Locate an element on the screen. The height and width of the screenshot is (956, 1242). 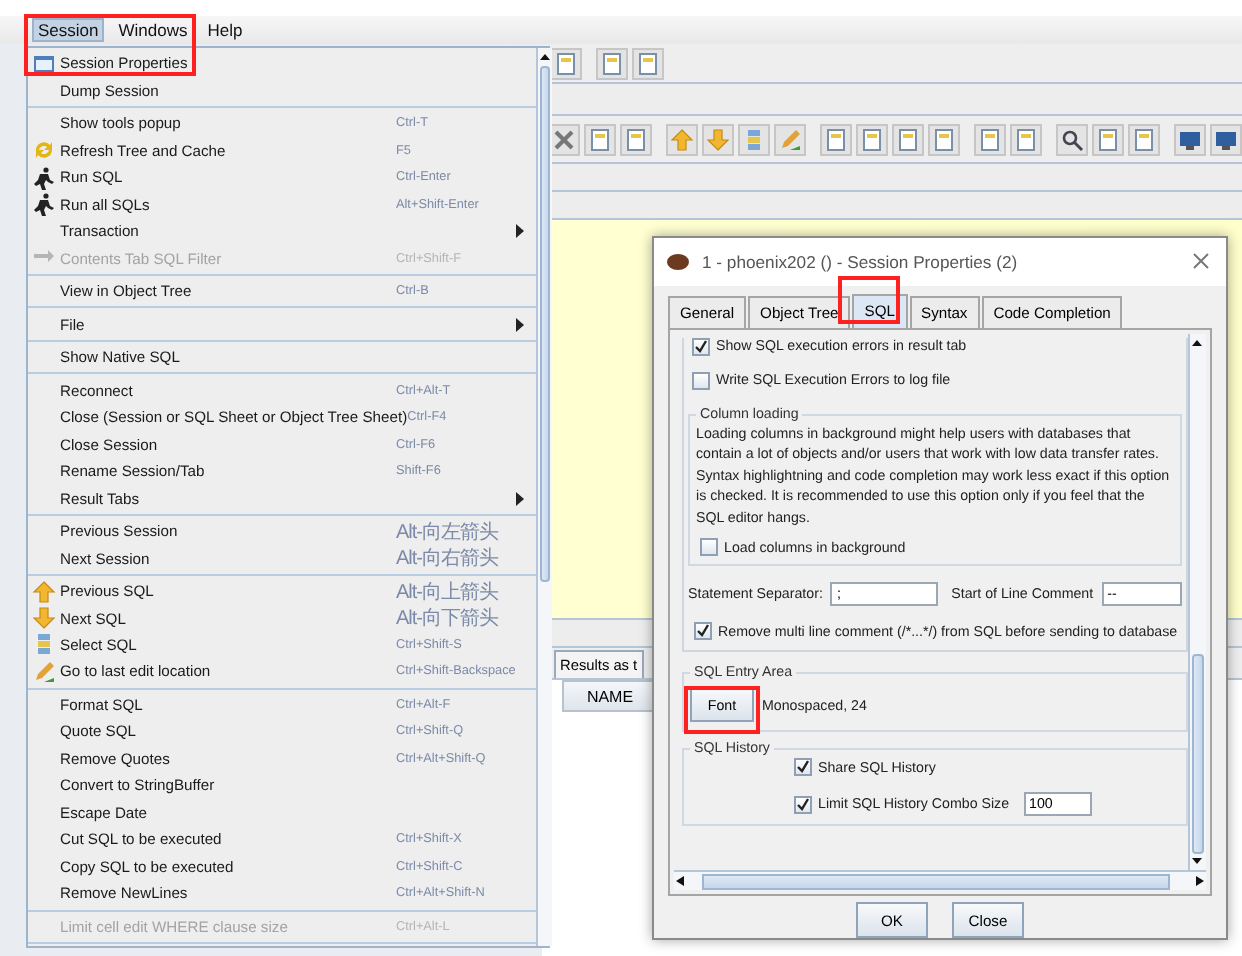
window-icon is located at coordinates (44, 63).